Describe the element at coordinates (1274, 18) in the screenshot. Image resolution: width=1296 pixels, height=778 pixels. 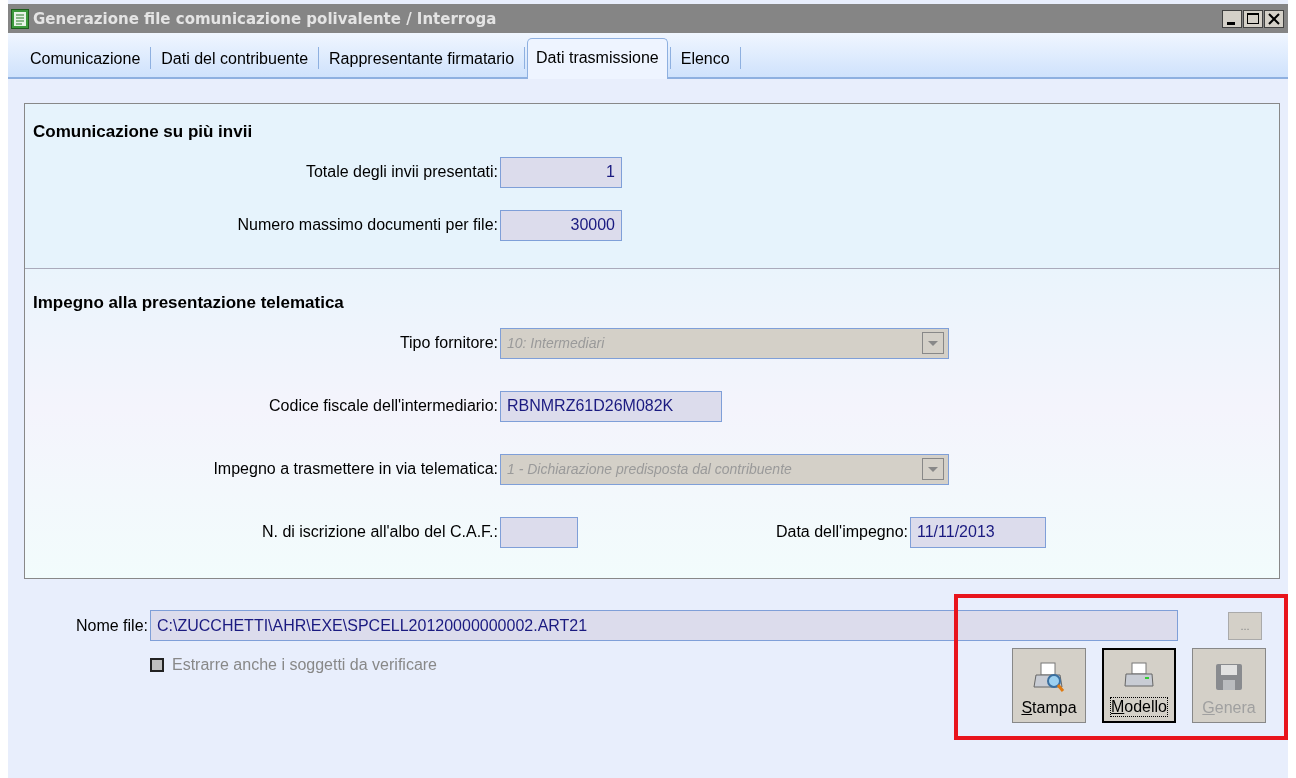
I see `close-icon` at that location.